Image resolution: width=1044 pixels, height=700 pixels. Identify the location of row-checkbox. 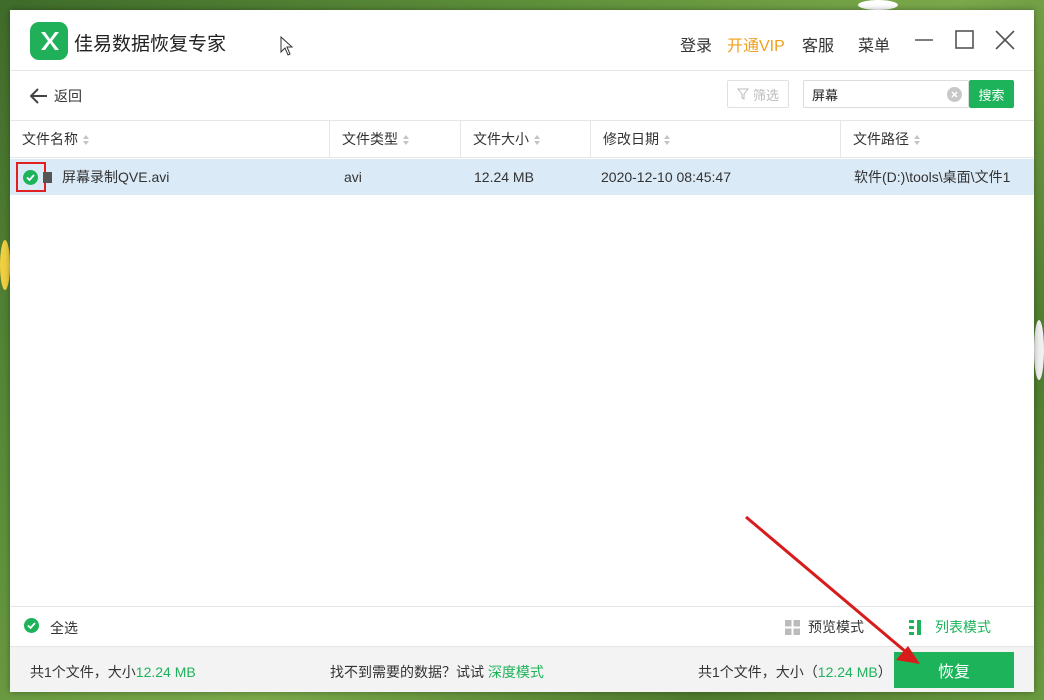
(30, 177).